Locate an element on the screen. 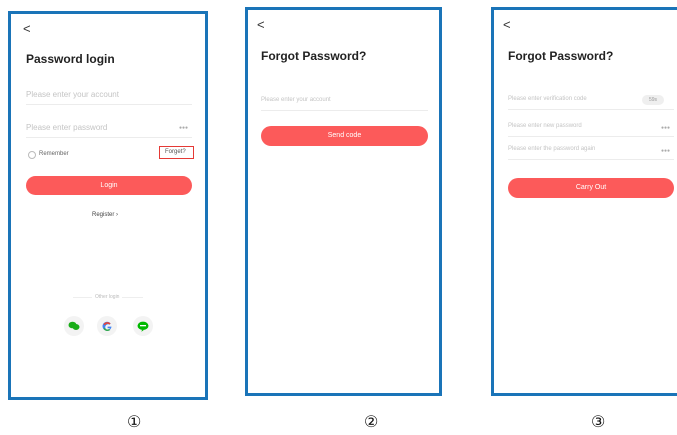 This screenshot has height=435, width=677. verification-code-input: Please enter verification code 59s is located at coordinates (591, 102).